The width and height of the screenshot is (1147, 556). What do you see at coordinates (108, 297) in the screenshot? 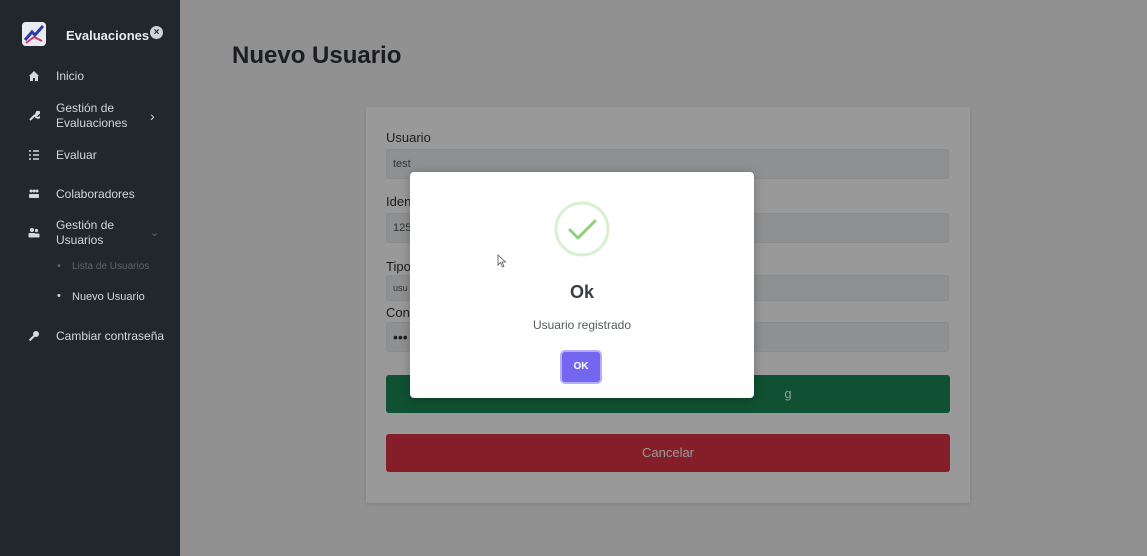
I see `sidebar-subitem-label: Nuevo Usuario` at bounding box center [108, 297].